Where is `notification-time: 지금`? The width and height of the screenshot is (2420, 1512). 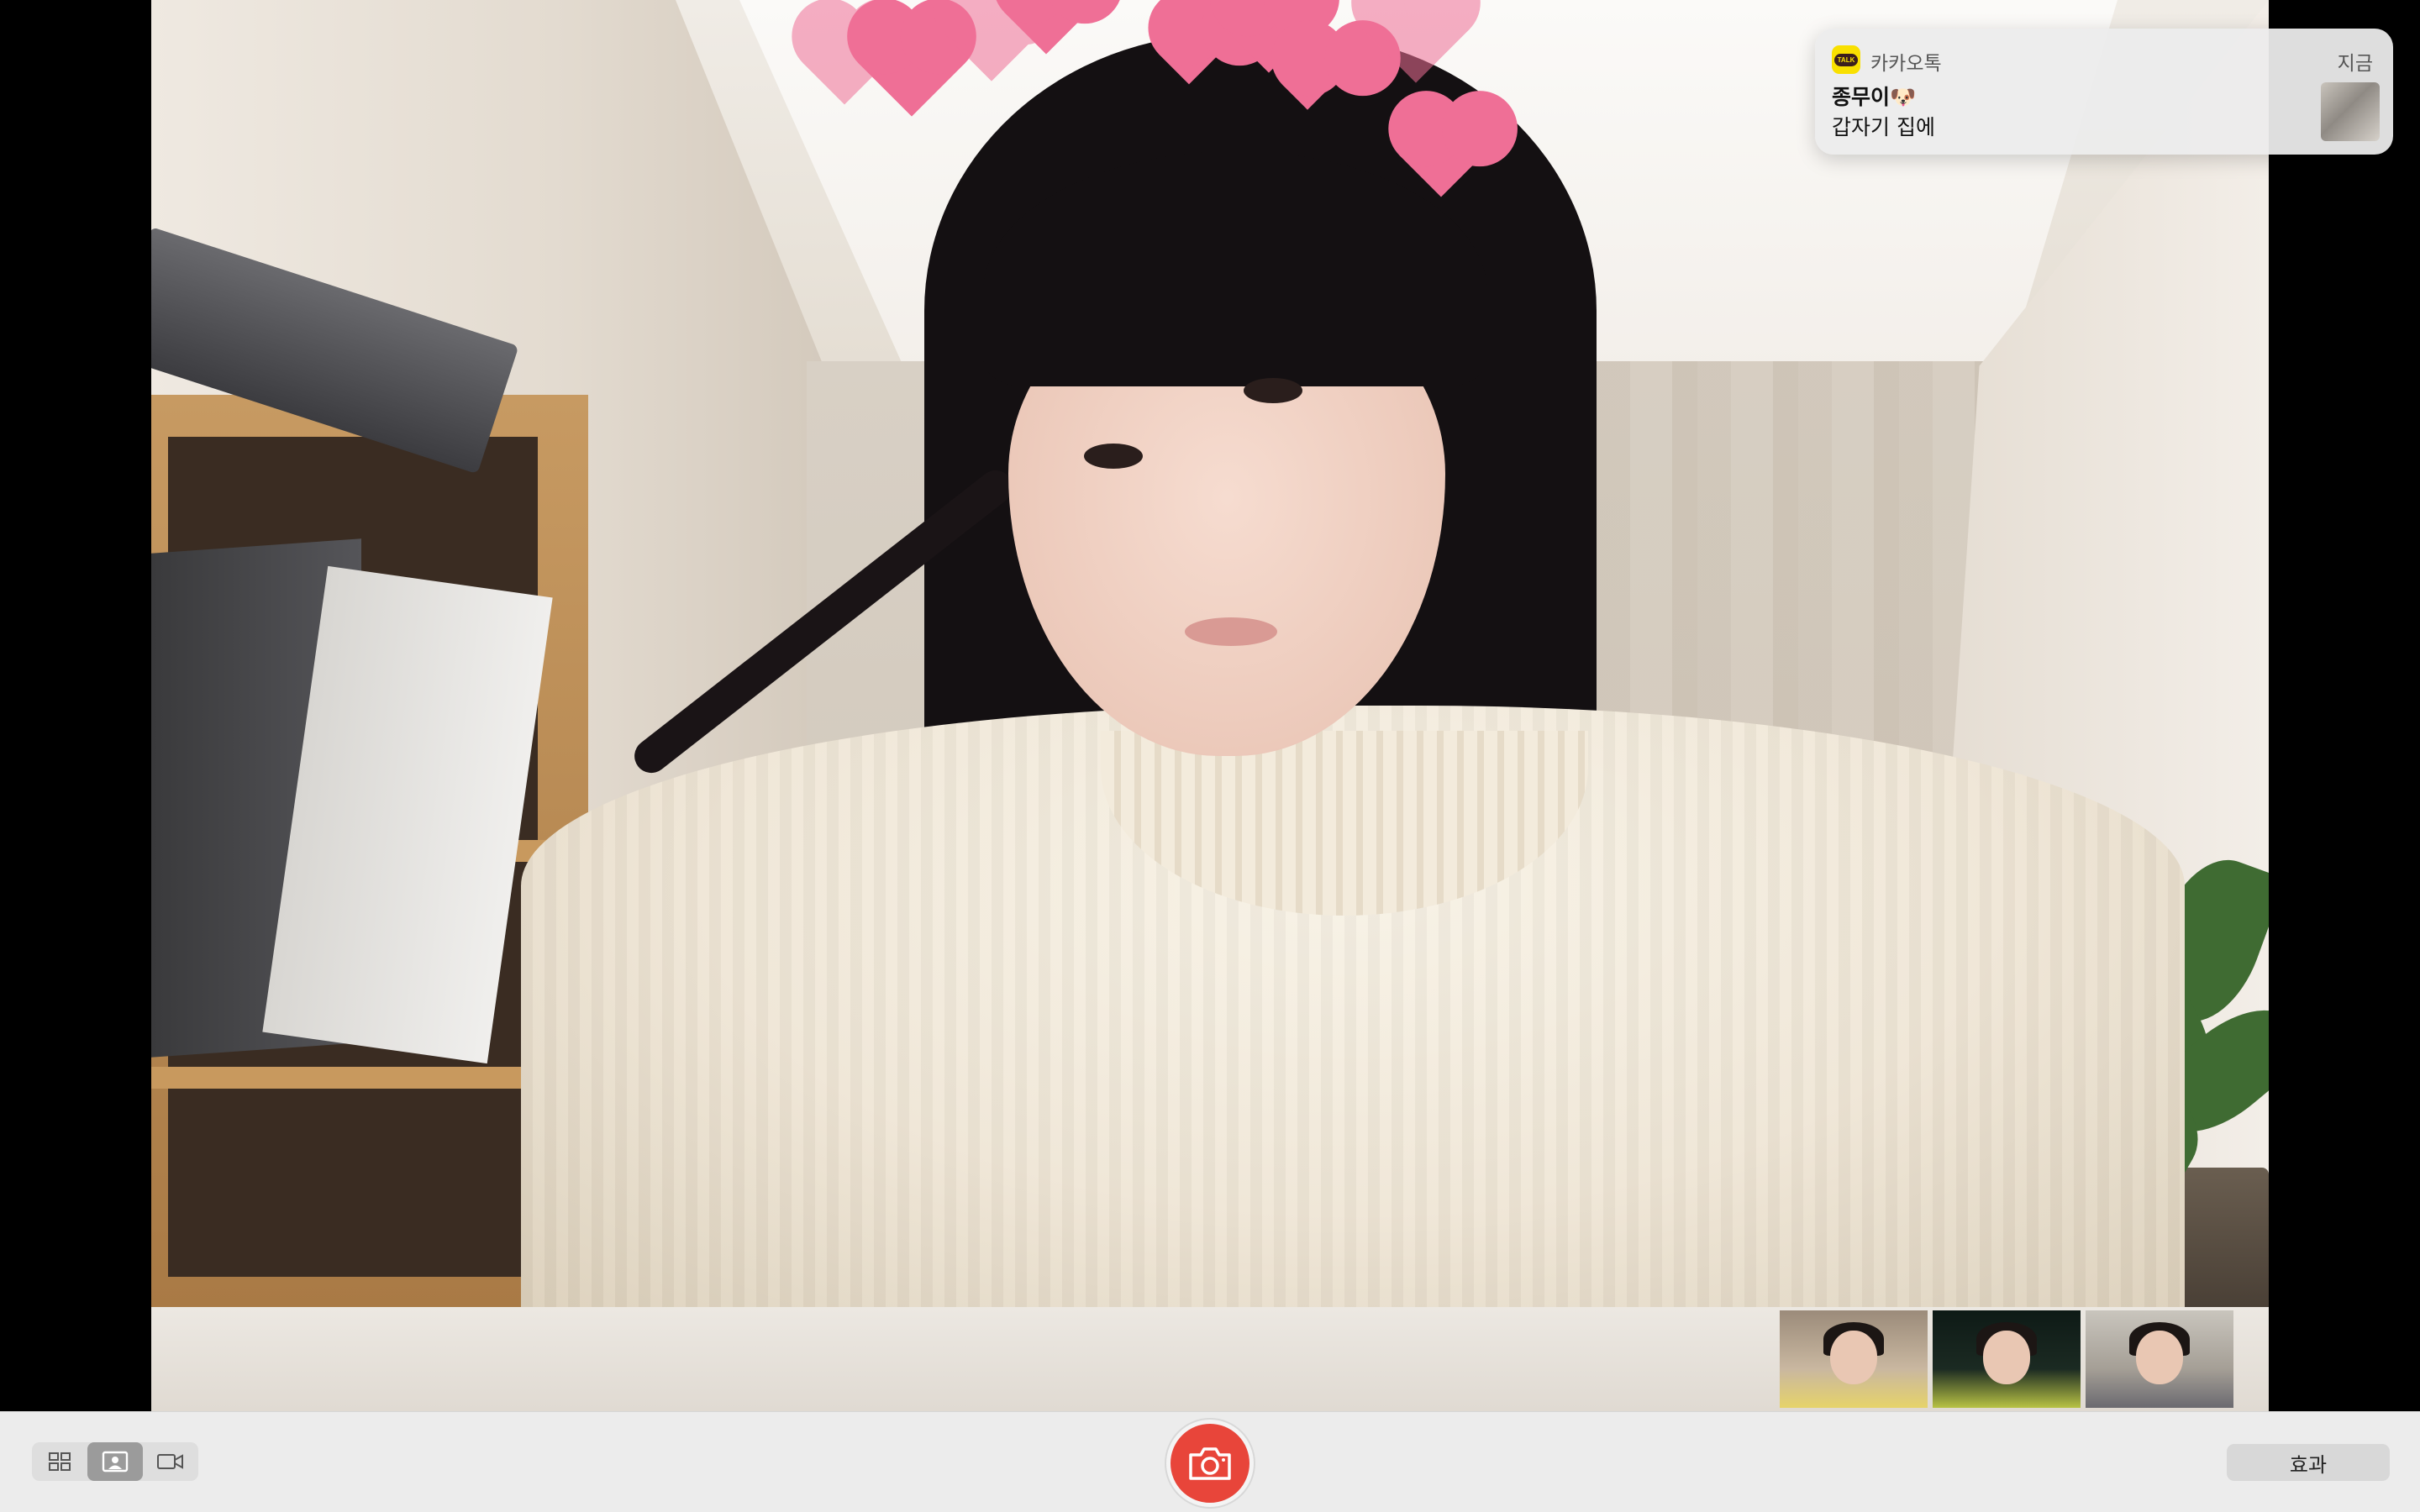
notification-time: 지금 is located at coordinates (2355, 64).